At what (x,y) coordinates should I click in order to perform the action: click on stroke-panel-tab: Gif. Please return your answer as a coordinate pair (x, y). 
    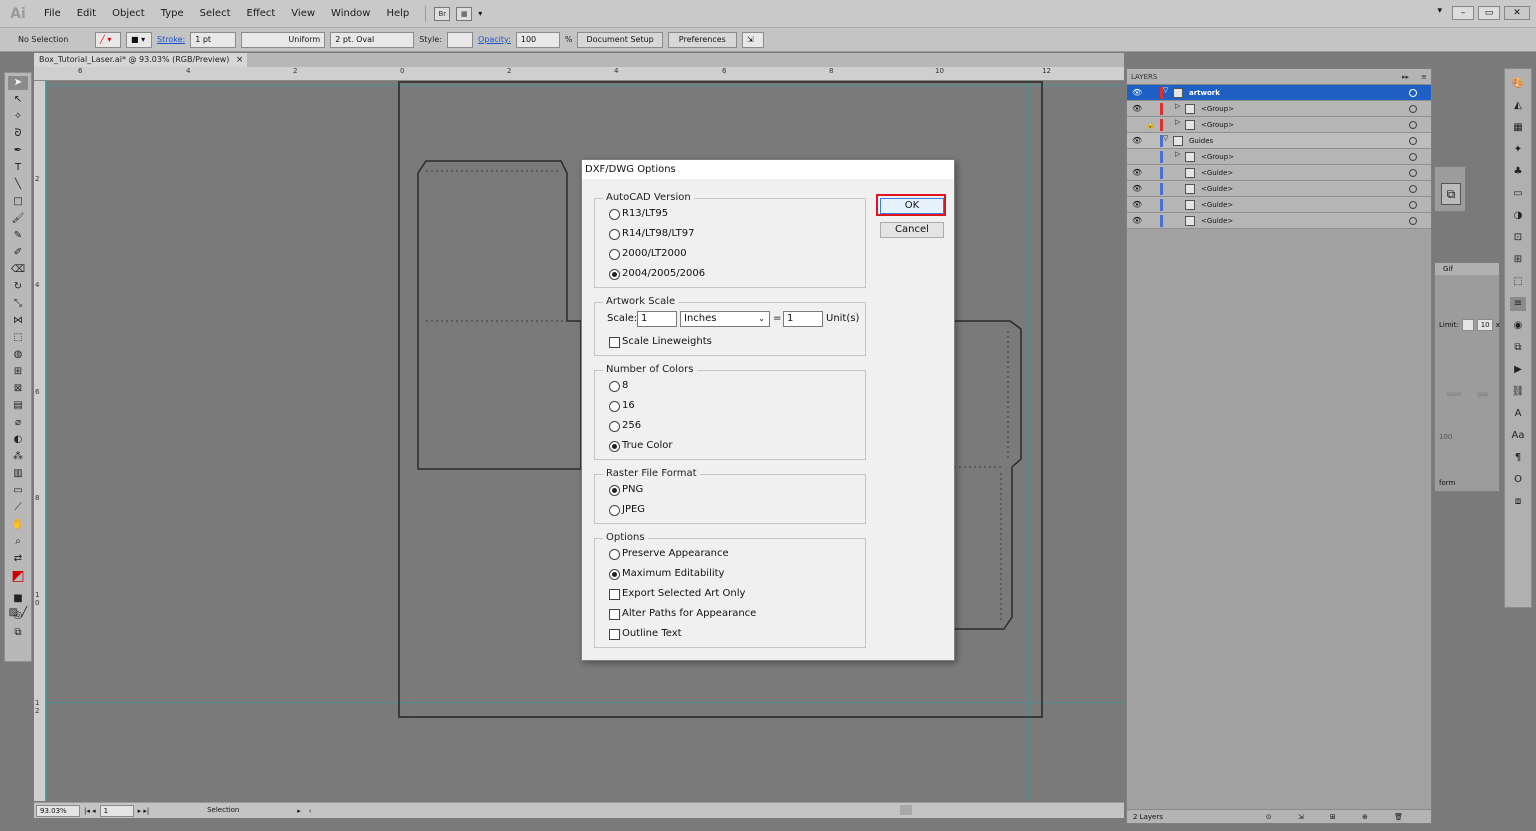
    Looking at the image, I should click on (1467, 269).